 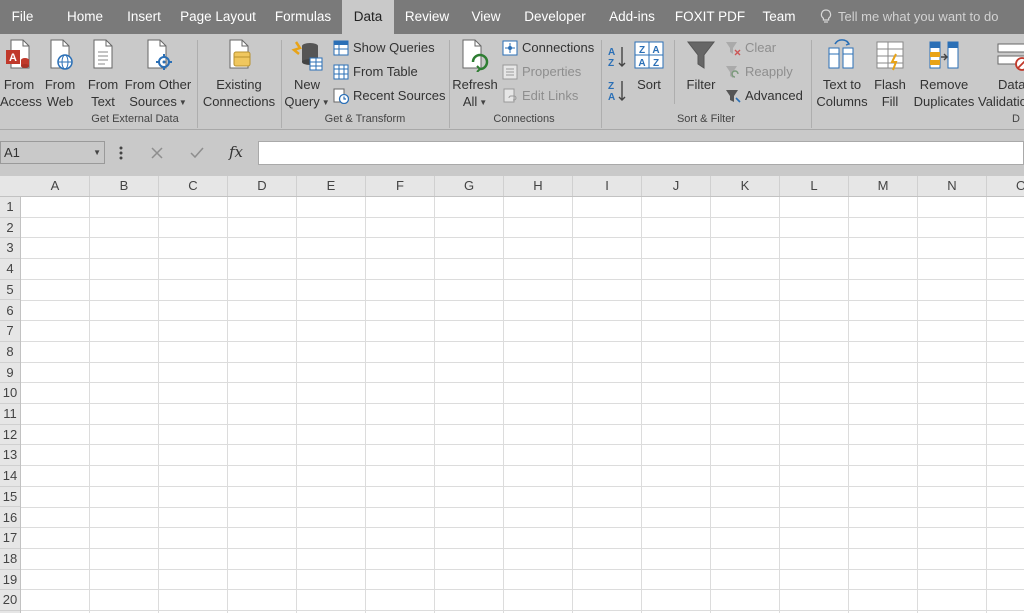 What do you see at coordinates (281, 84) in the screenshot?
I see `group-separator` at bounding box center [281, 84].